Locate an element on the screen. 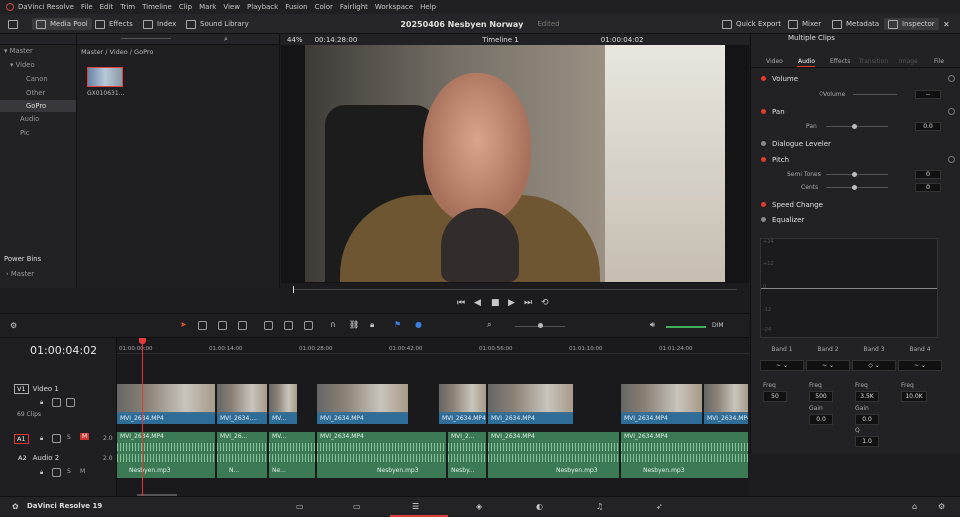 The width and height of the screenshot is (960, 517). bin-video: ▾ Video is located at coordinates (43, 66).